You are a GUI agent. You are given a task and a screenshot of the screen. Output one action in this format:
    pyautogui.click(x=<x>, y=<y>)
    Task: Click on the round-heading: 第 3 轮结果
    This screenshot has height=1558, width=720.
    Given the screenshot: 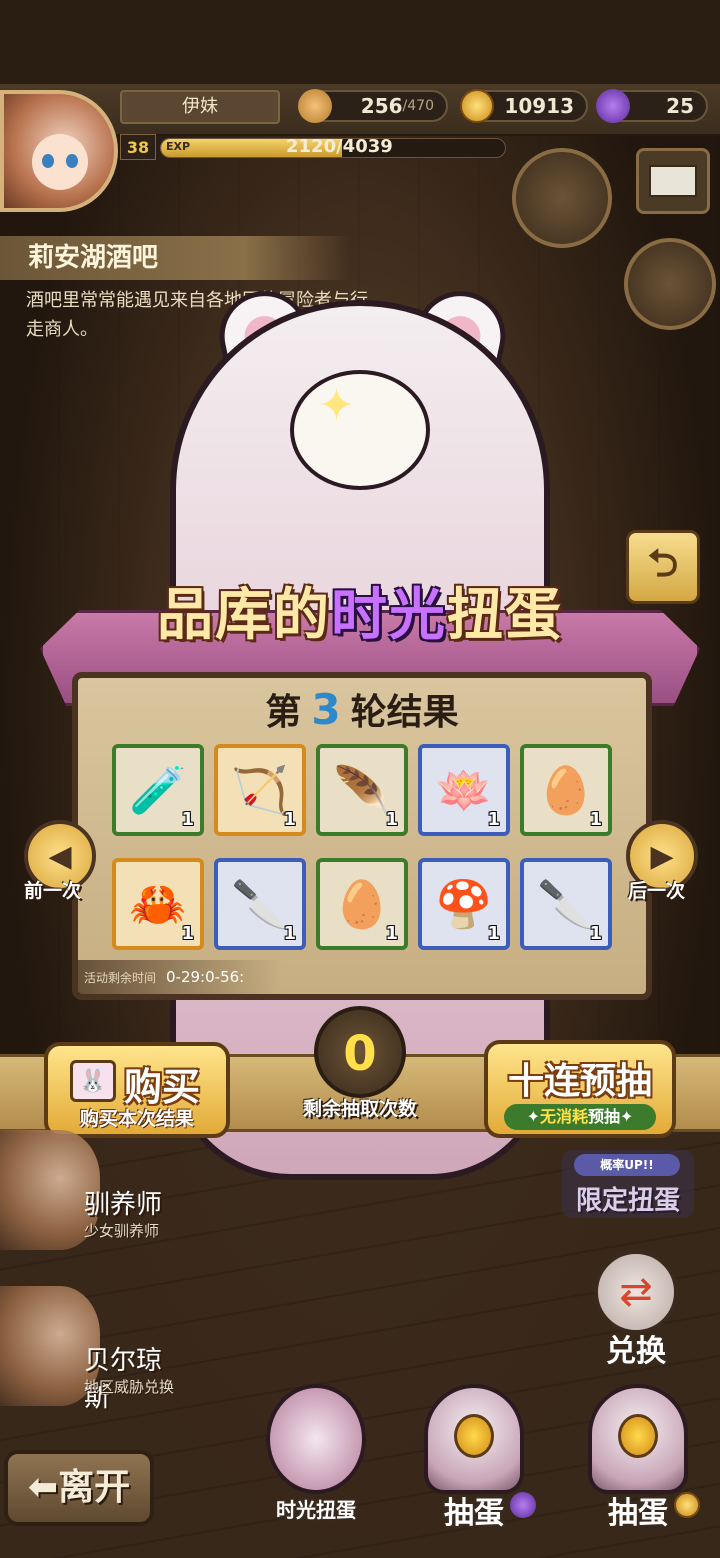 What is the action you would take?
    pyautogui.click(x=362, y=711)
    